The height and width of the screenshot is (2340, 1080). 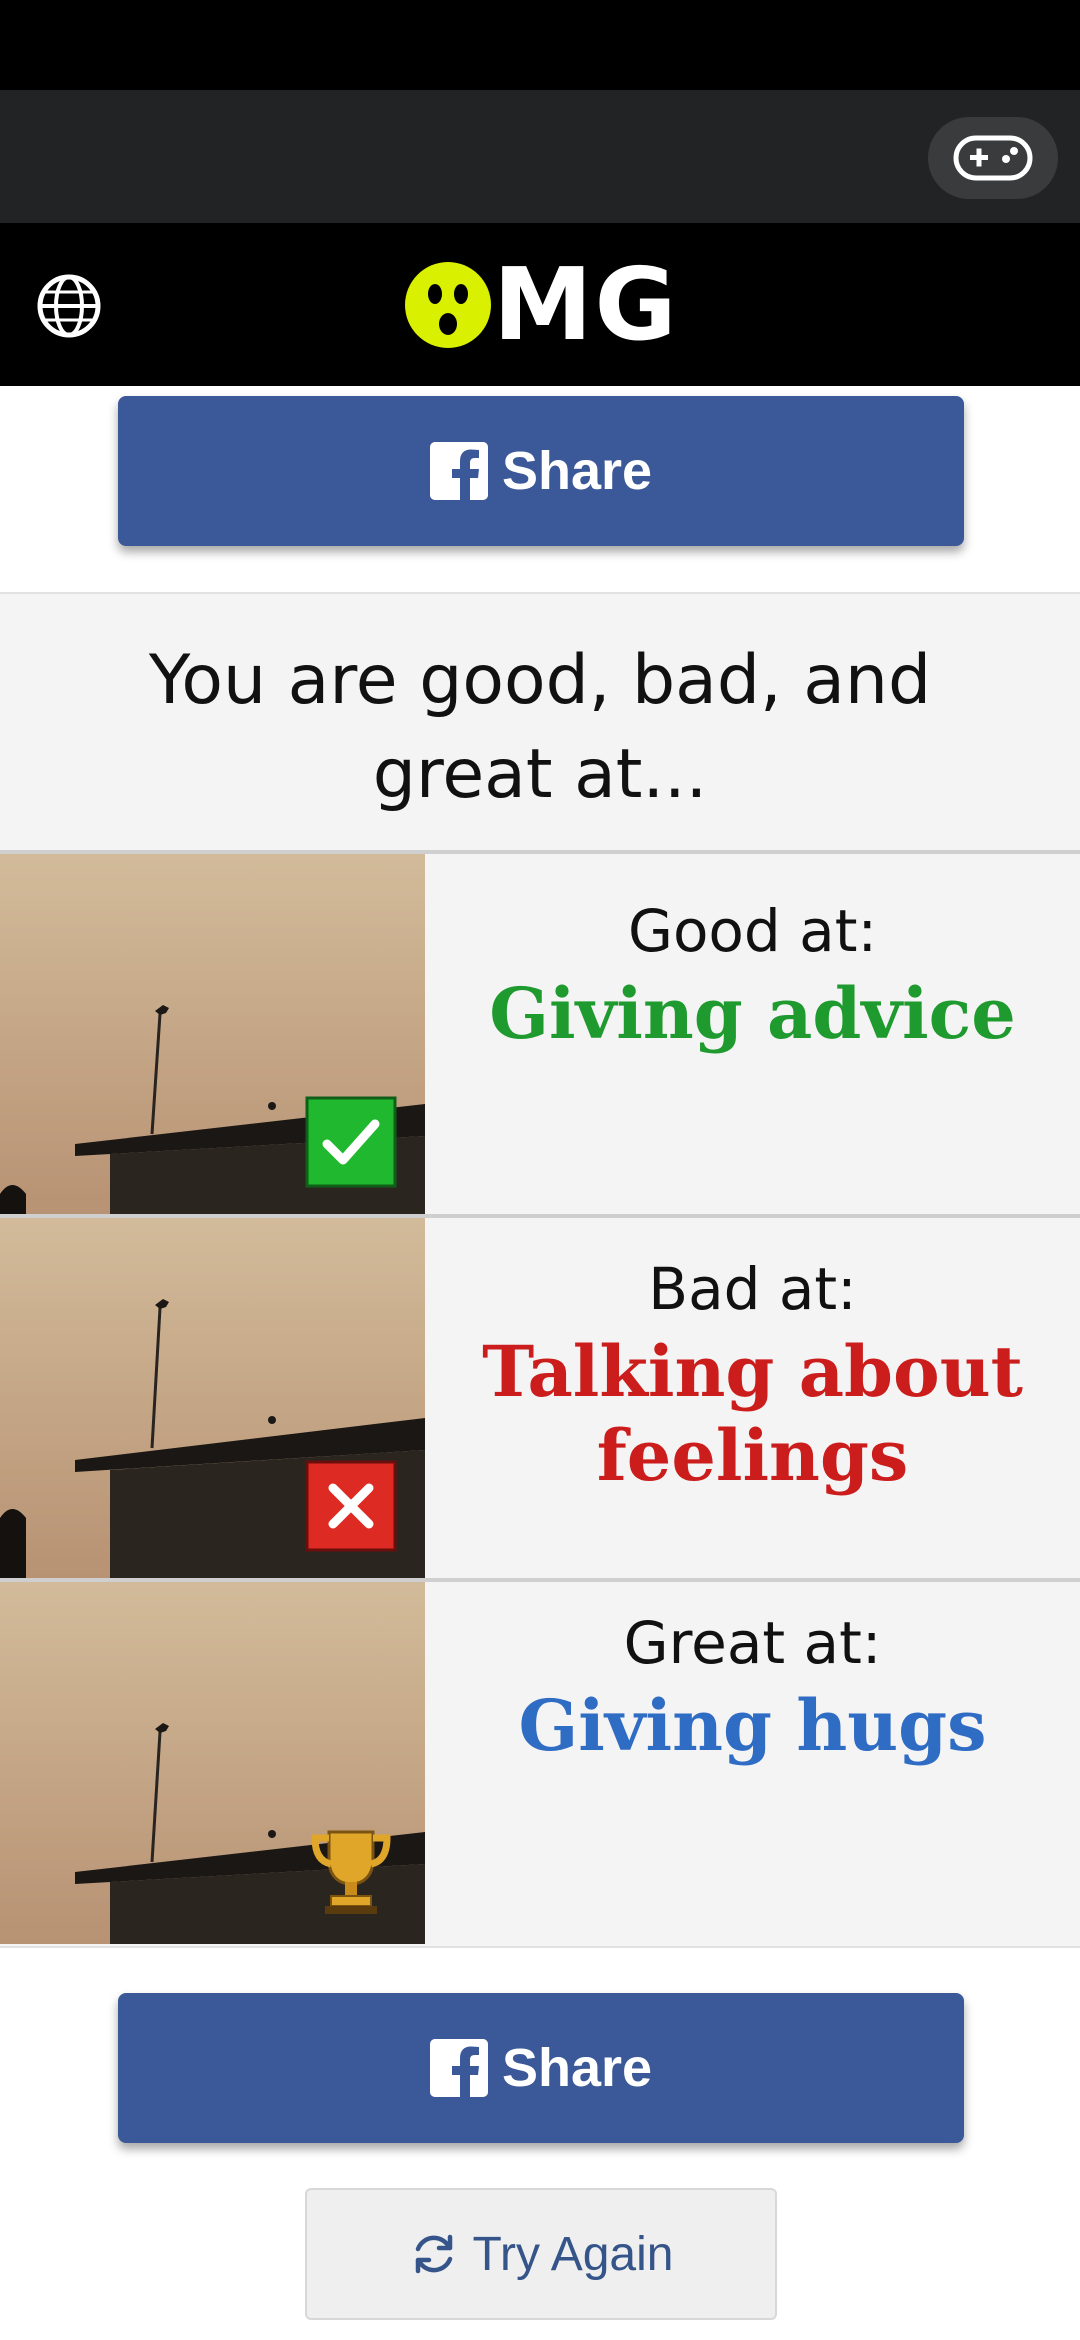 I want to click on row-heading: Good at:, so click(x=752, y=931).